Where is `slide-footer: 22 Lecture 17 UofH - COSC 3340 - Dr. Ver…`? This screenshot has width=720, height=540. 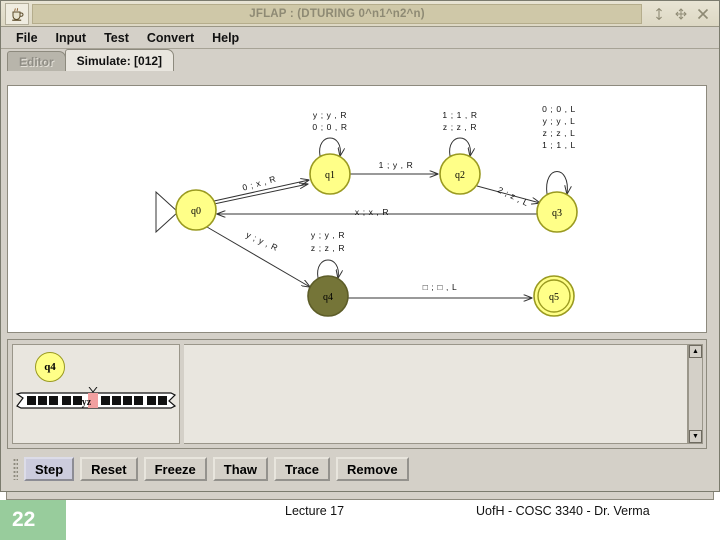 slide-footer: 22 Lecture 17 UofH - COSC 3340 - Dr. Ver… is located at coordinates (360, 516).